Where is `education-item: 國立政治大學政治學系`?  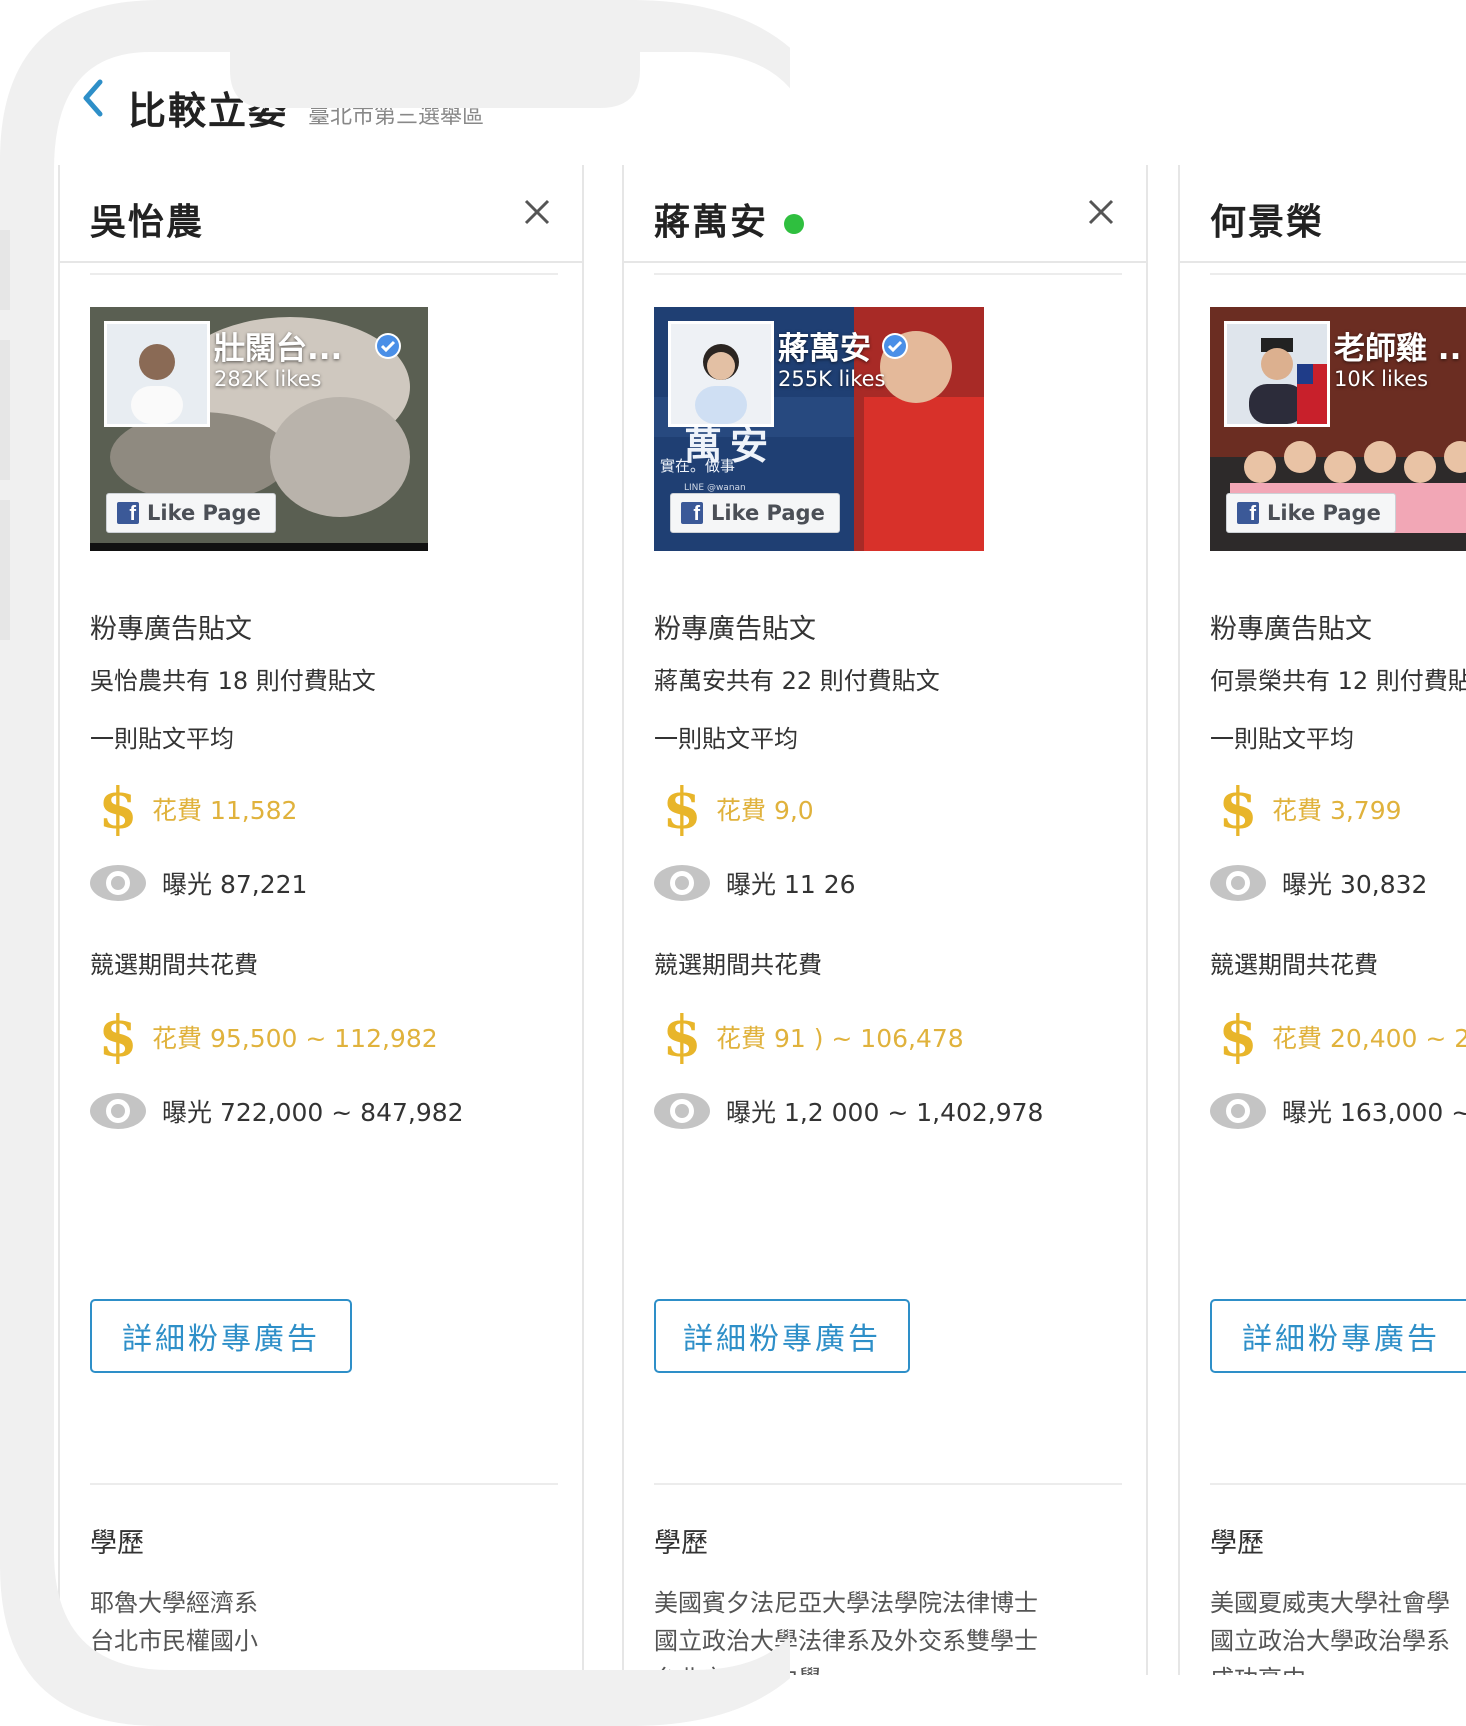
education-item: 國立政治大學政治學系 is located at coordinates (1330, 1641).